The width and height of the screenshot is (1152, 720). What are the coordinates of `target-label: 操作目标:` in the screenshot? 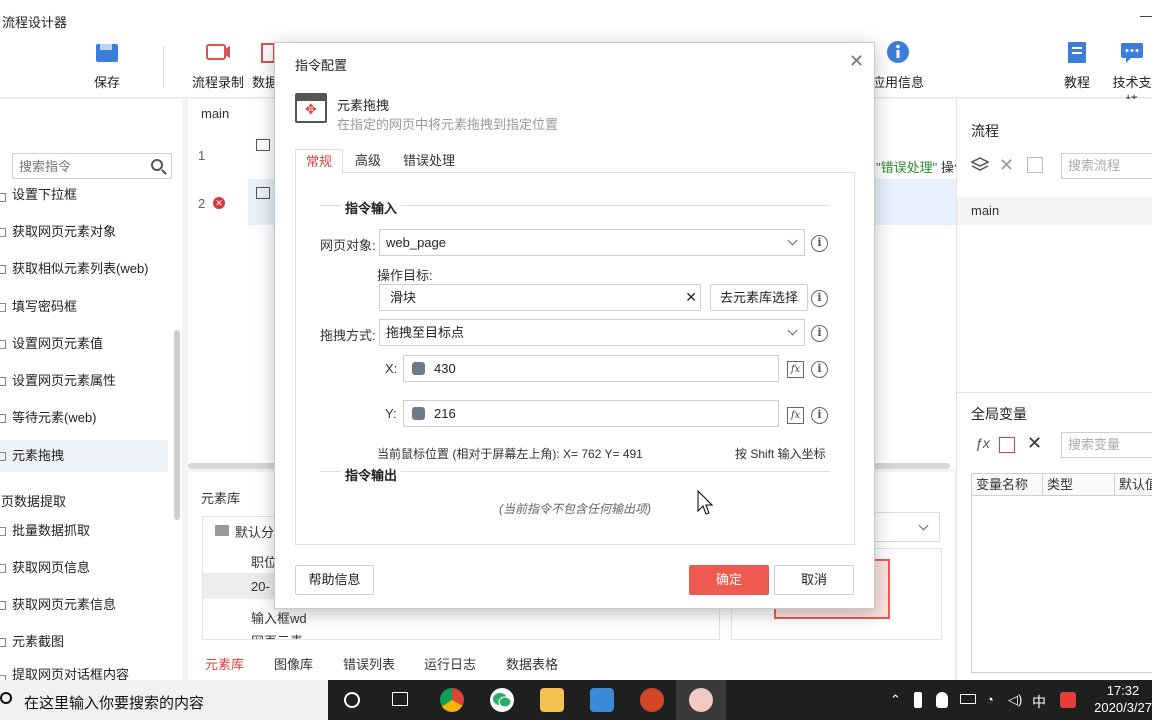 It's located at (405, 275).